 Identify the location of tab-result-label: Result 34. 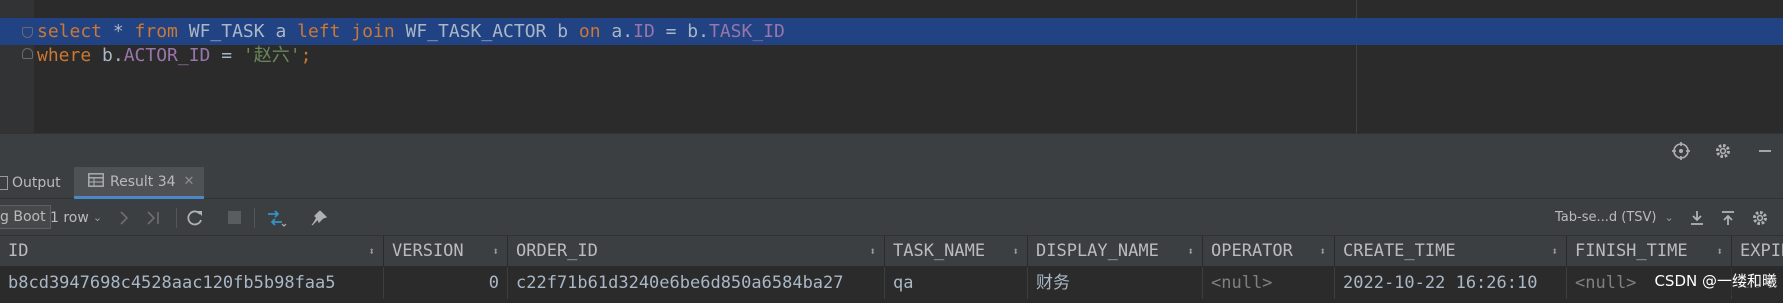
(143, 181).